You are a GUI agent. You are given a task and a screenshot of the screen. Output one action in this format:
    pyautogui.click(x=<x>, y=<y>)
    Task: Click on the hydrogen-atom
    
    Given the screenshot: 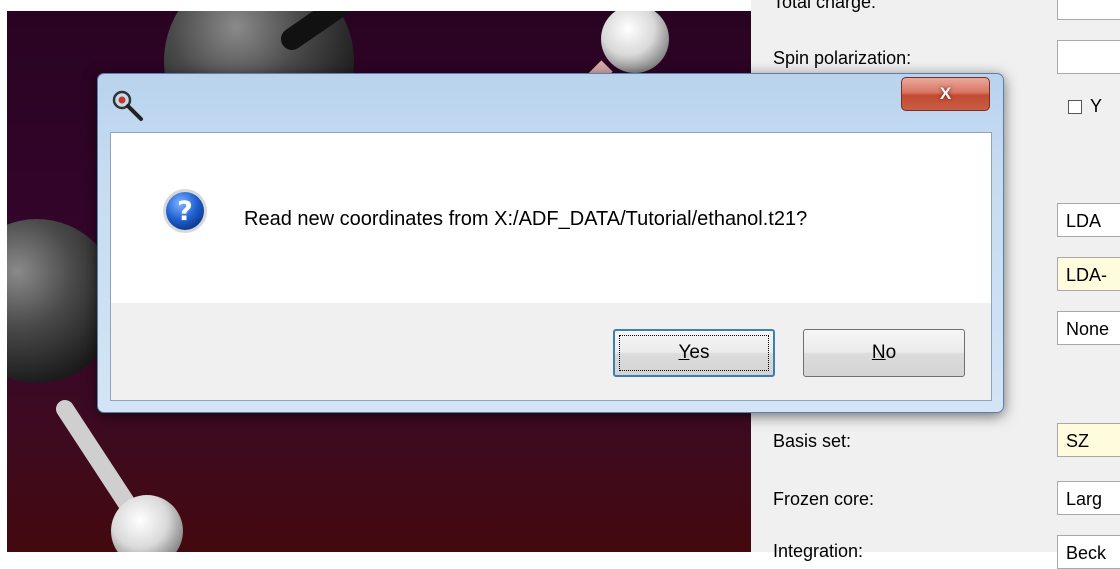 What is the action you would take?
    pyautogui.click(x=635, y=42)
    